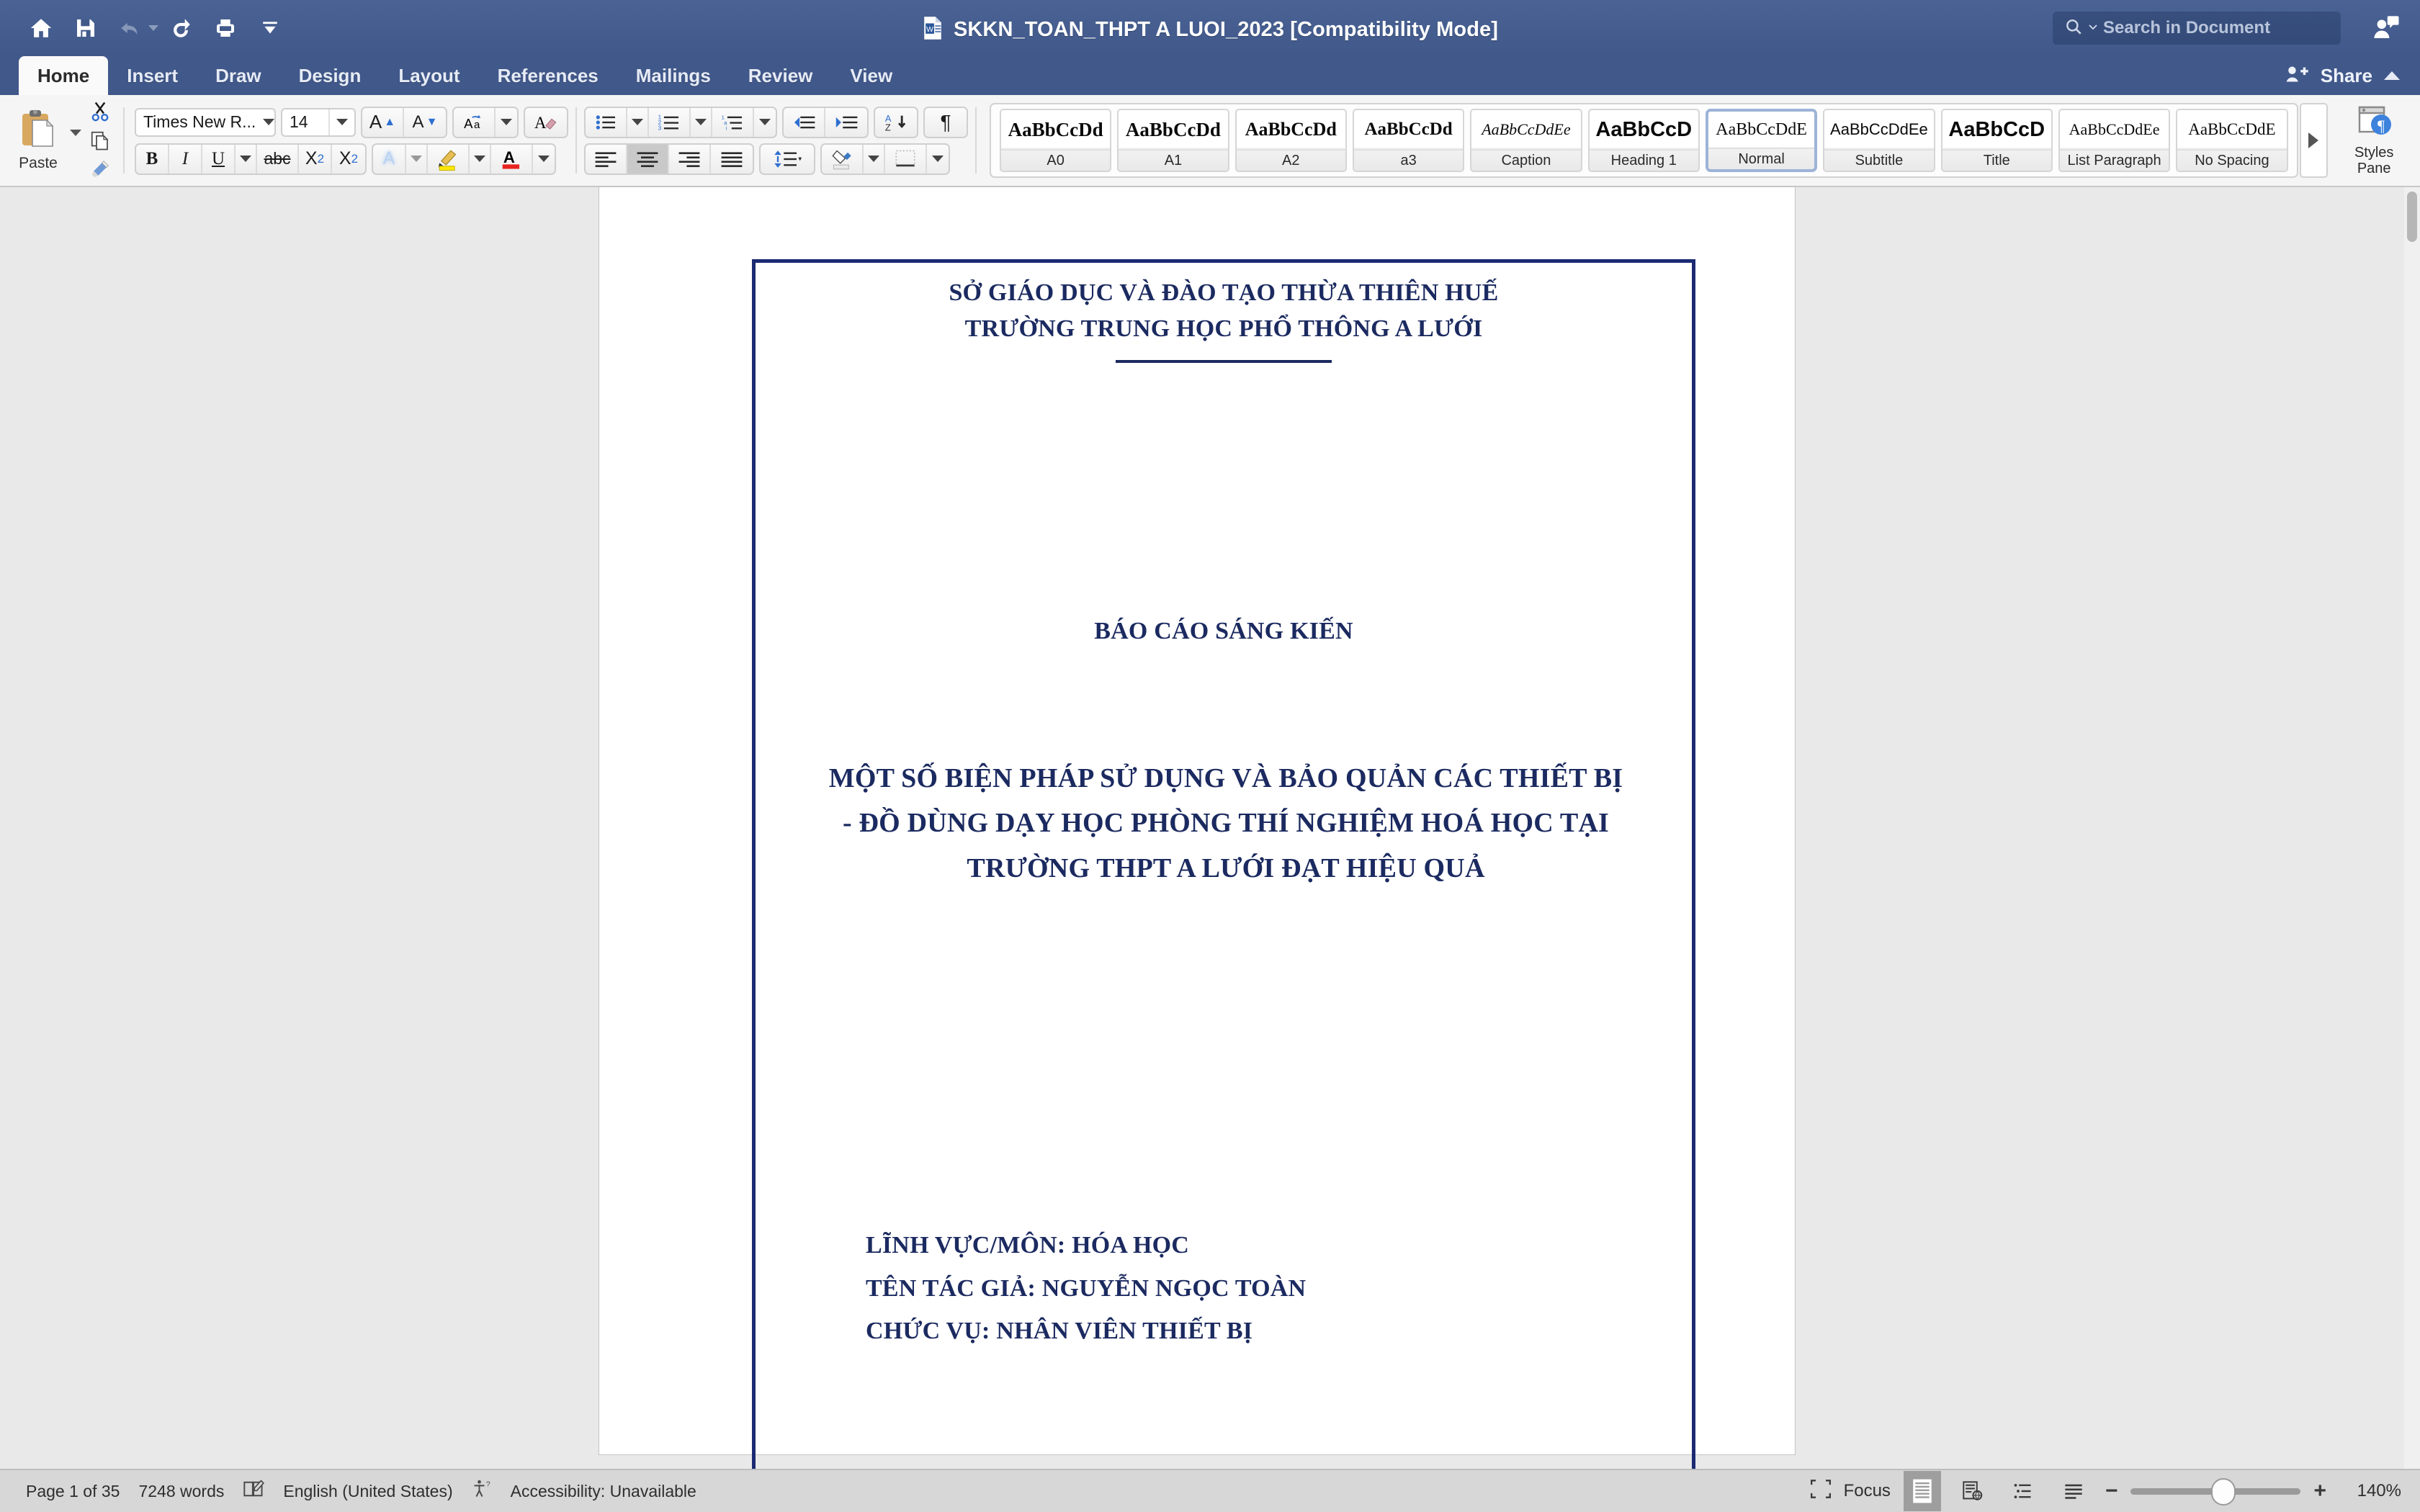 The image size is (2420, 1512). I want to click on shrink-font-button: A ▼, so click(425, 122).